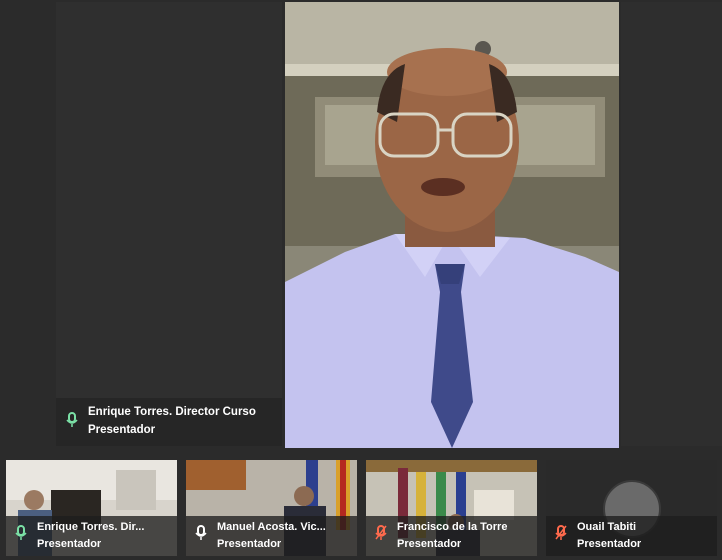 Image resolution: width=722 pixels, height=560 pixels. What do you see at coordinates (451, 508) in the screenshot?
I see `participant-tile-francisco: Francisco de la Torre Presentador` at bounding box center [451, 508].